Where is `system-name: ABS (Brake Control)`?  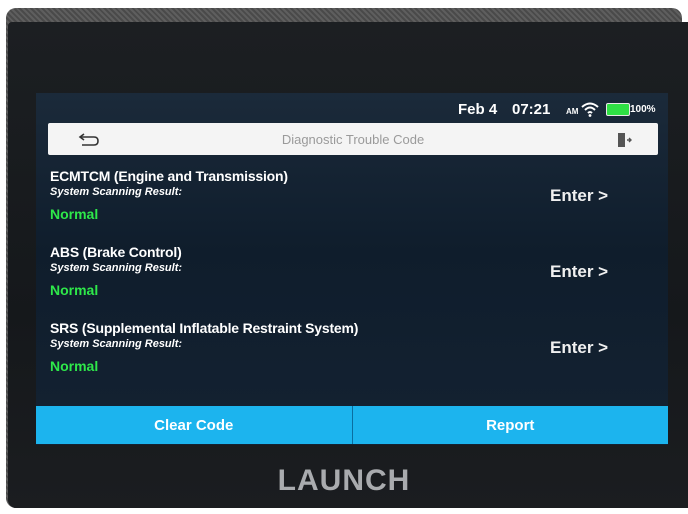
system-name: ABS (Brake Control) is located at coordinates (116, 252).